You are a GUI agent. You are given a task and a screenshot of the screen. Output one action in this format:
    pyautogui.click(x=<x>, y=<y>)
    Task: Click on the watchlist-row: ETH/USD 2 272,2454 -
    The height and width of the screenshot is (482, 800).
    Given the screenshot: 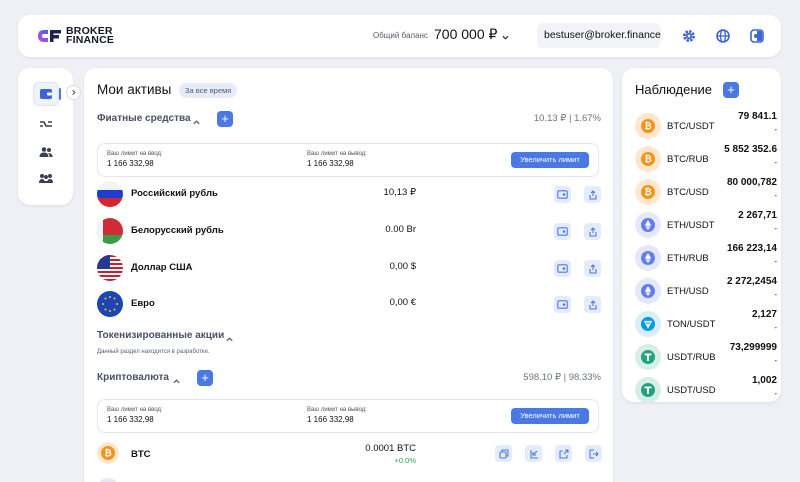 What is the action you would take?
    pyautogui.click(x=706, y=291)
    